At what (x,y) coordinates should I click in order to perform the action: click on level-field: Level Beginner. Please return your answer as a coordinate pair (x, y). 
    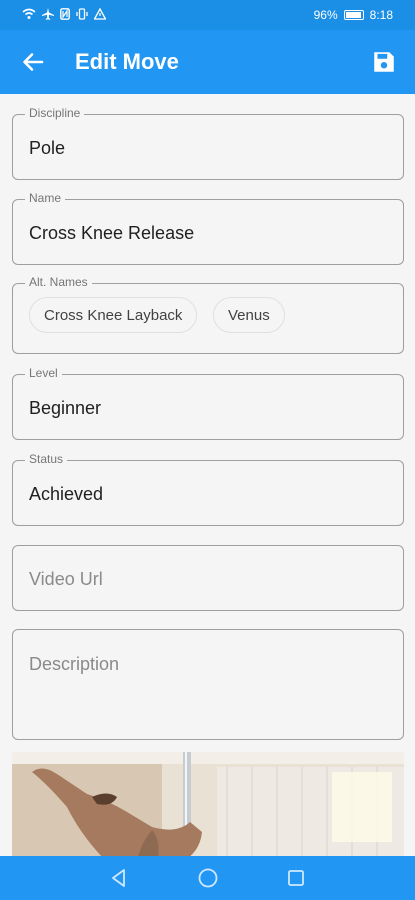
    Looking at the image, I should click on (208, 403).